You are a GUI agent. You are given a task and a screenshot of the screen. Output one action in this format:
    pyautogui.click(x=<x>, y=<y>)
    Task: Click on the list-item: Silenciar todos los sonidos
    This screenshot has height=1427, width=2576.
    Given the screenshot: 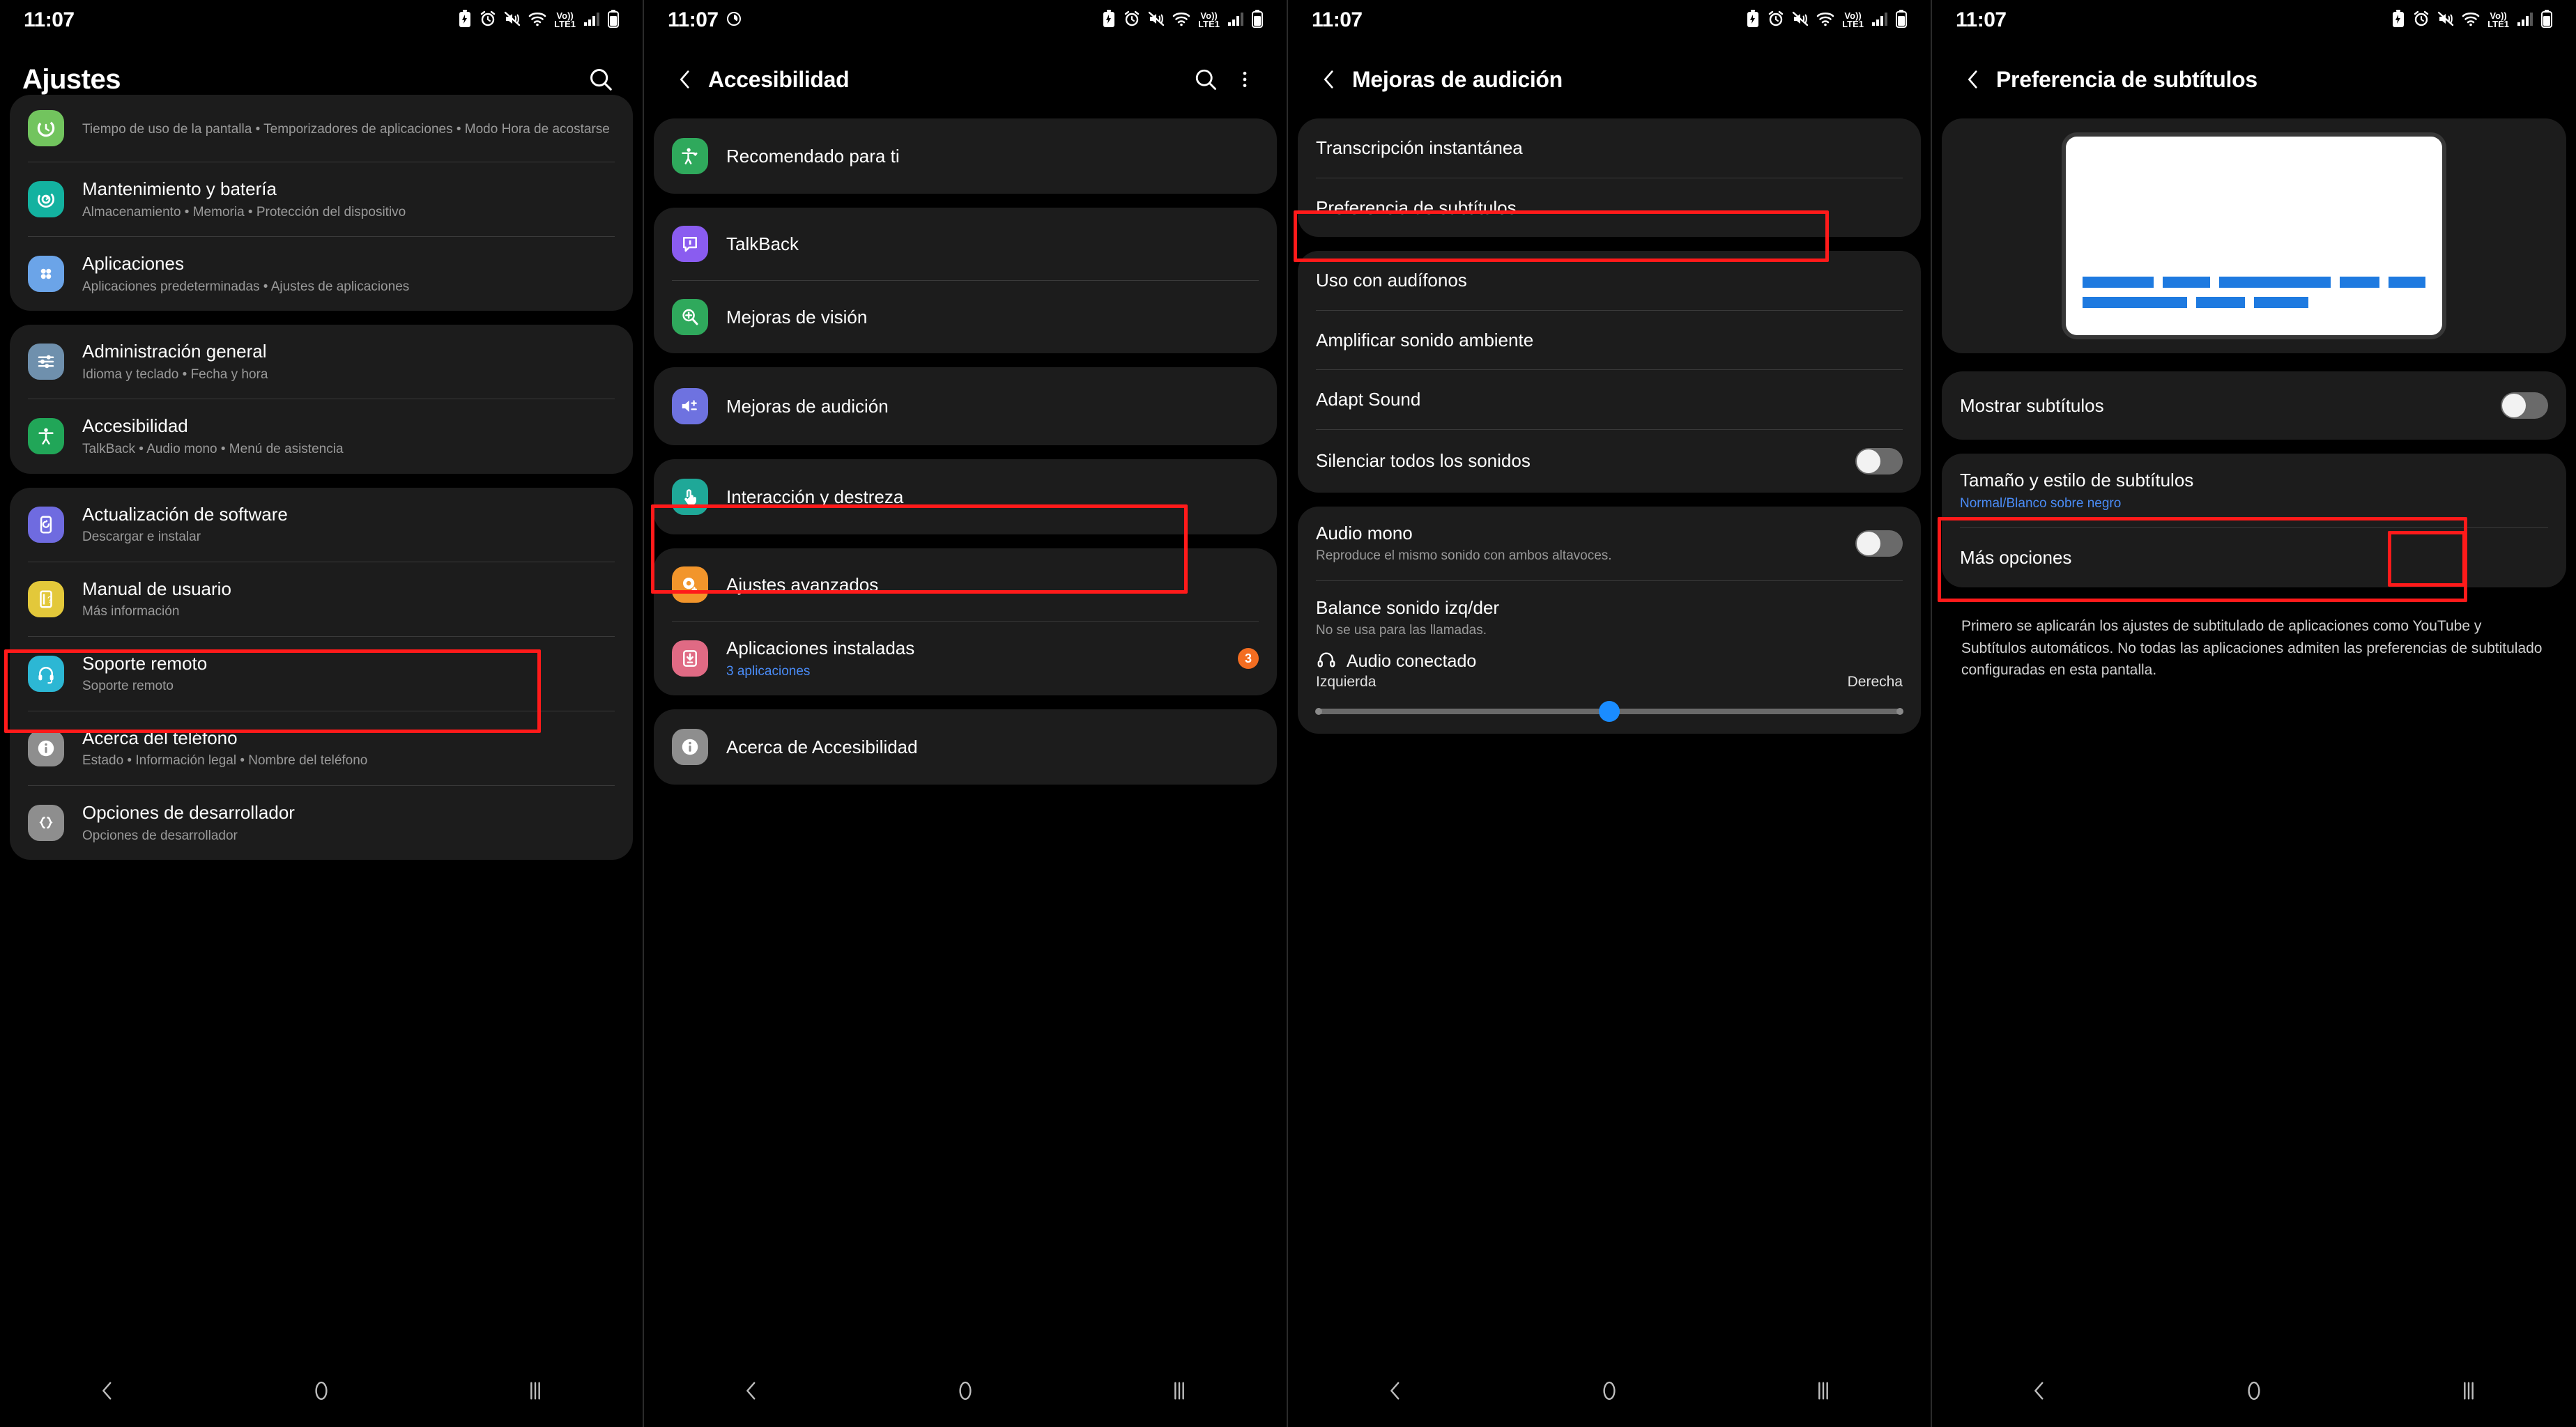 What is the action you would take?
    pyautogui.click(x=1609, y=461)
    